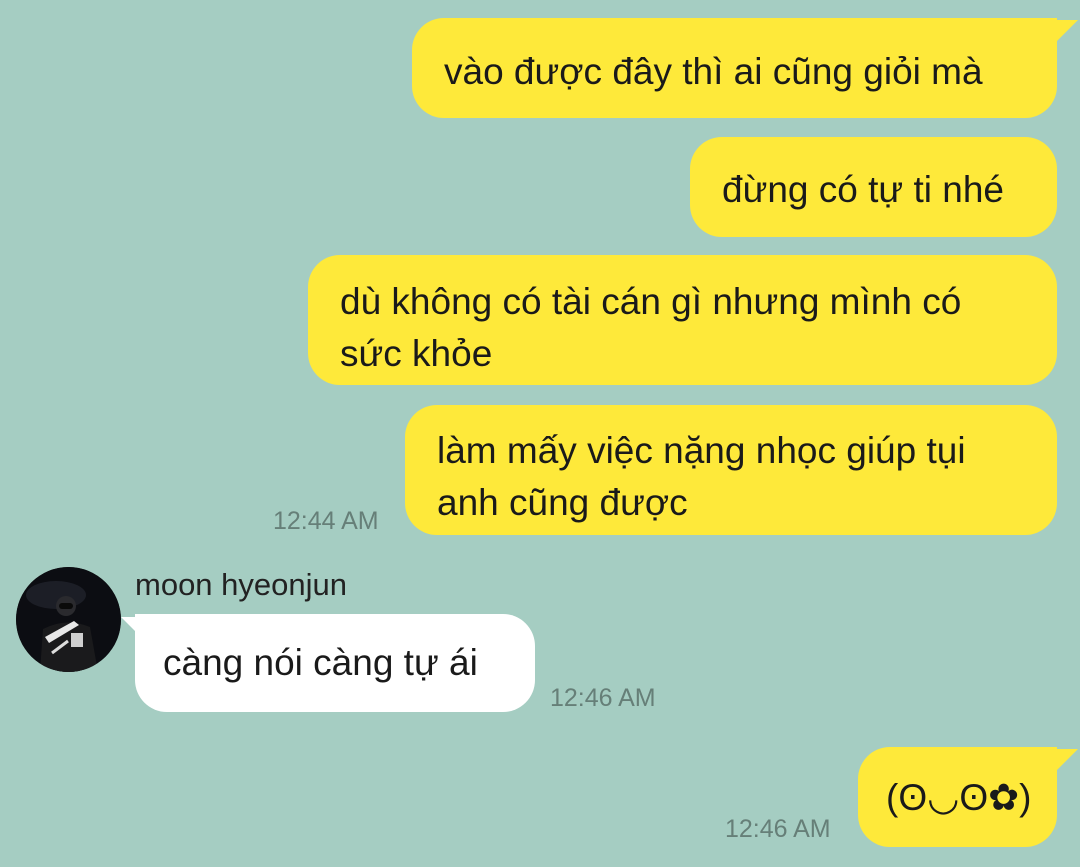 The height and width of the screenshot is (867, 1080). I want to click on message-bubble-outgoing: (ʘ◡ʘ✿), so click(957, 797).